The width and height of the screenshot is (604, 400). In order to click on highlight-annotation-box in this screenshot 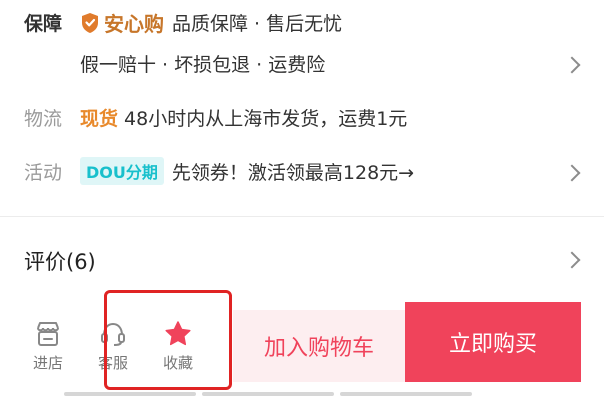, I will do `click(168, 340)`.